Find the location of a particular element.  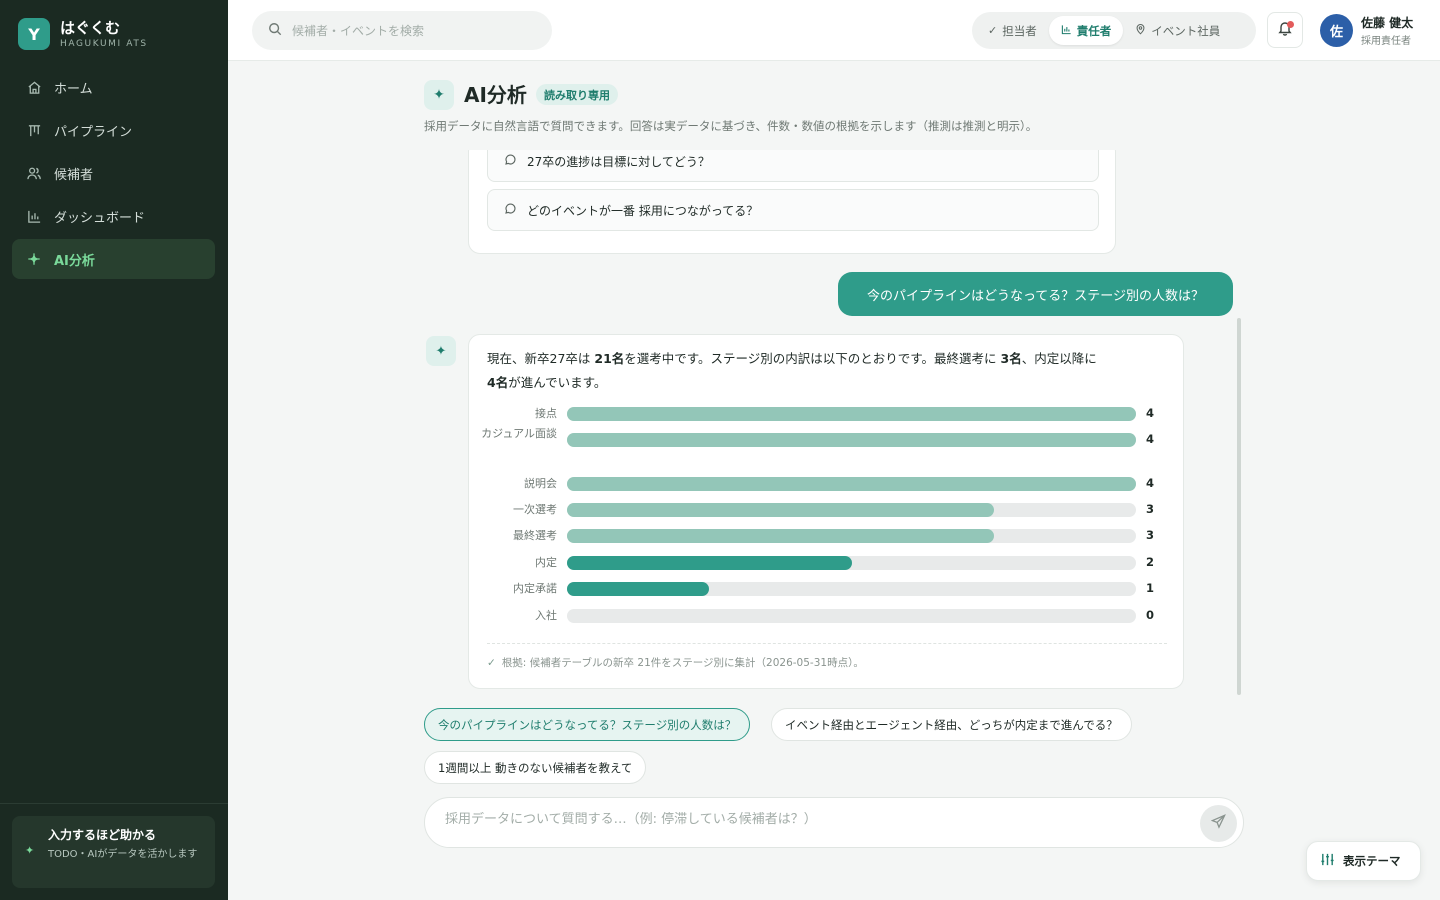

sidebar-tip-card: ✦ 入力するほど助かる TODO・AIがデータを活かします is located at coordinates (113, 852).